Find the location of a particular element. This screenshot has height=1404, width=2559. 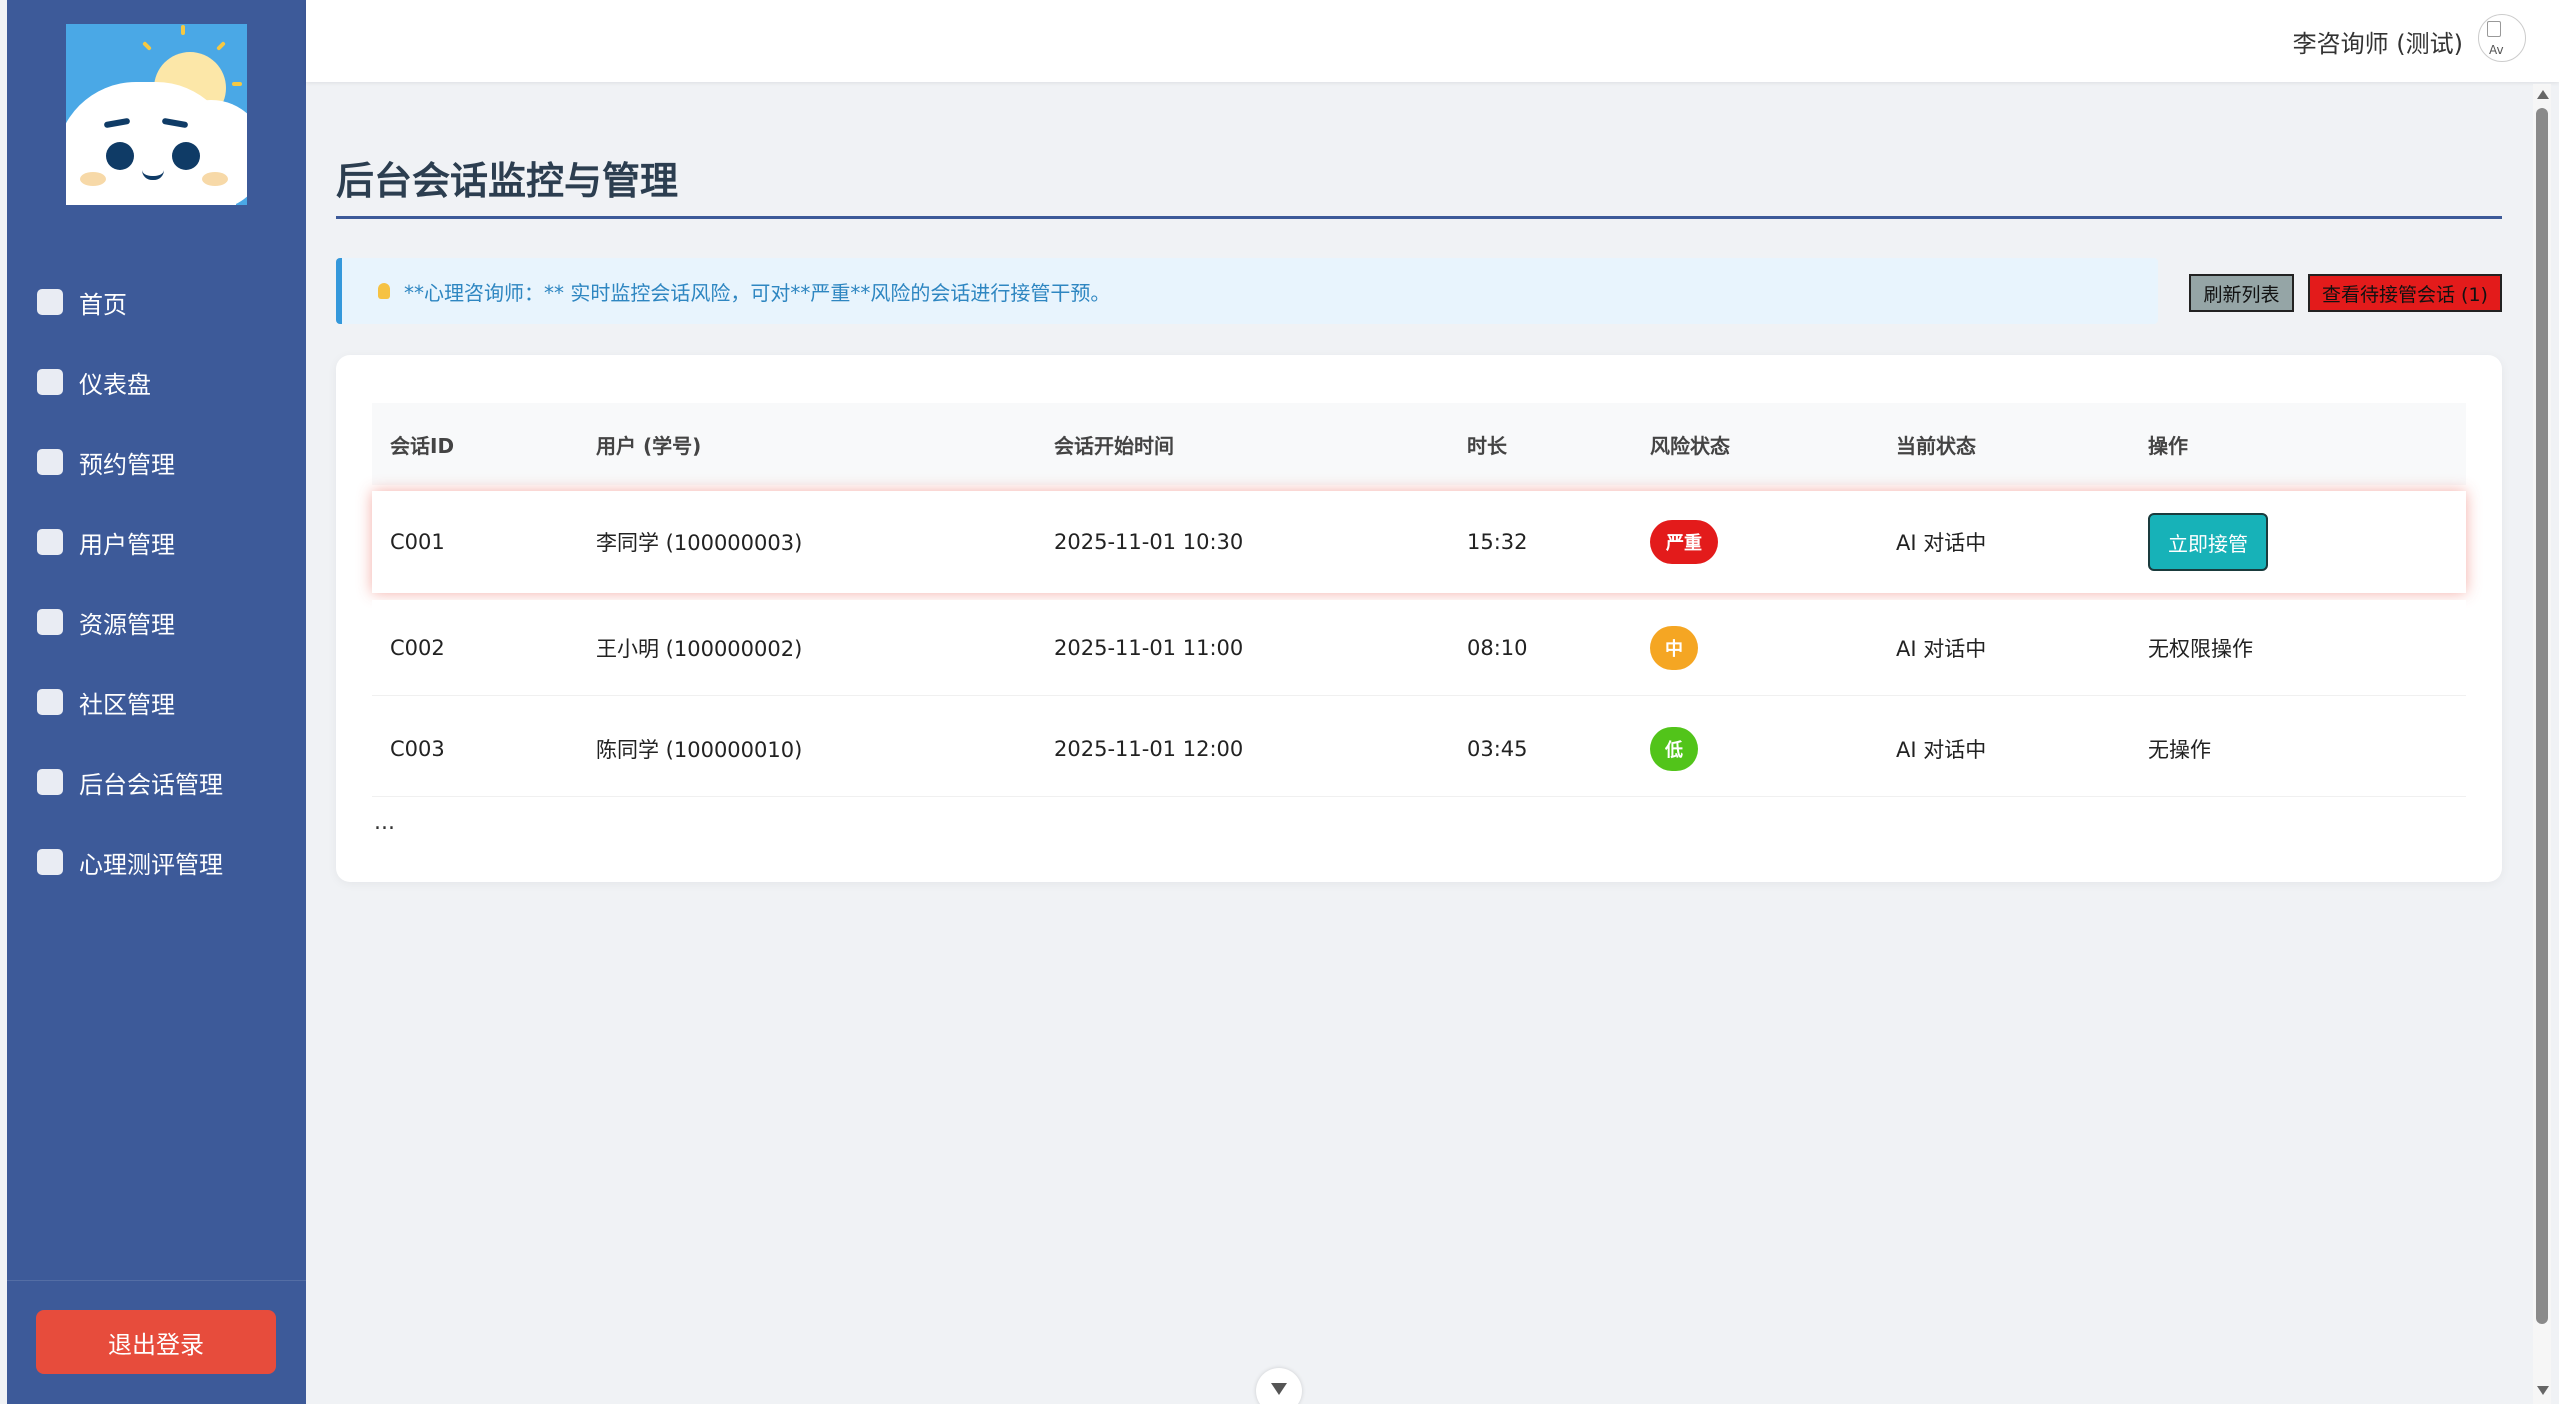

title-divider is located at coordinates (1419, 217).